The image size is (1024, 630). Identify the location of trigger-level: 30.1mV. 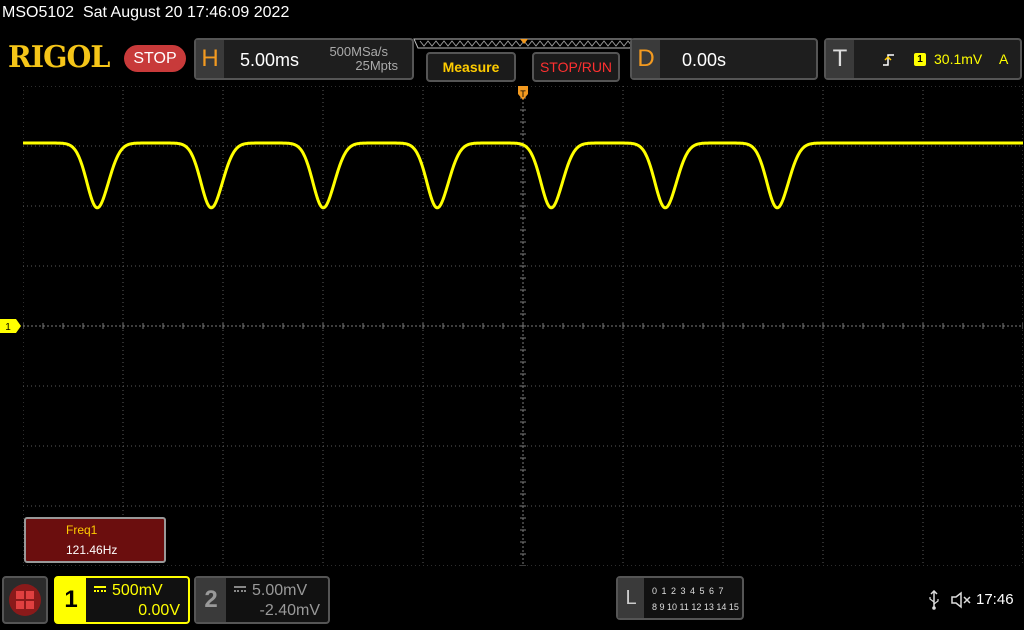
(958, 59).